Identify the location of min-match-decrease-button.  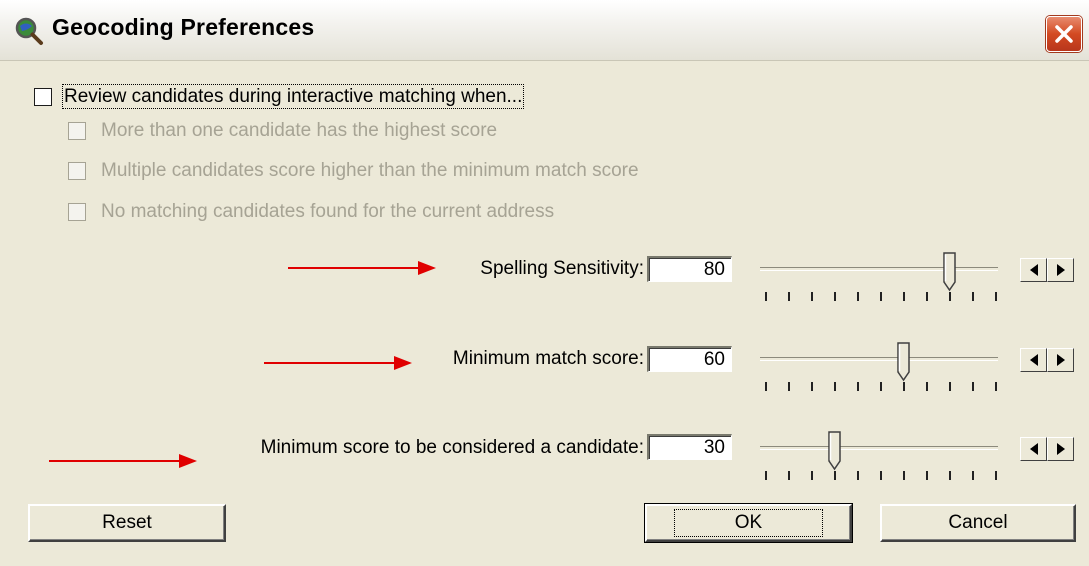
(1033, 360).